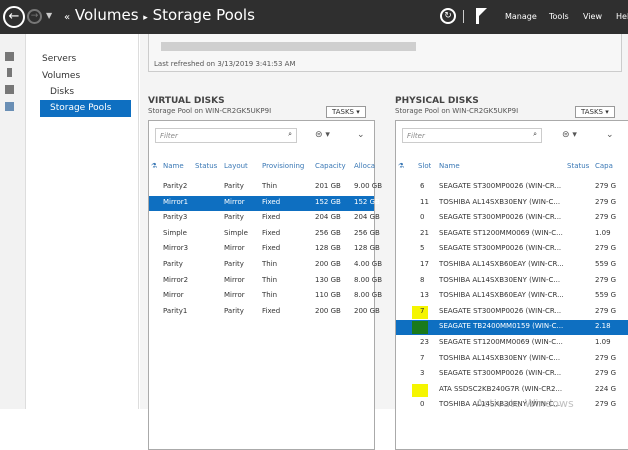  I want to click on table-row: 21 SEAGATE ST1200MM0069 (WIN-C... 1.09, so click(512, 234).